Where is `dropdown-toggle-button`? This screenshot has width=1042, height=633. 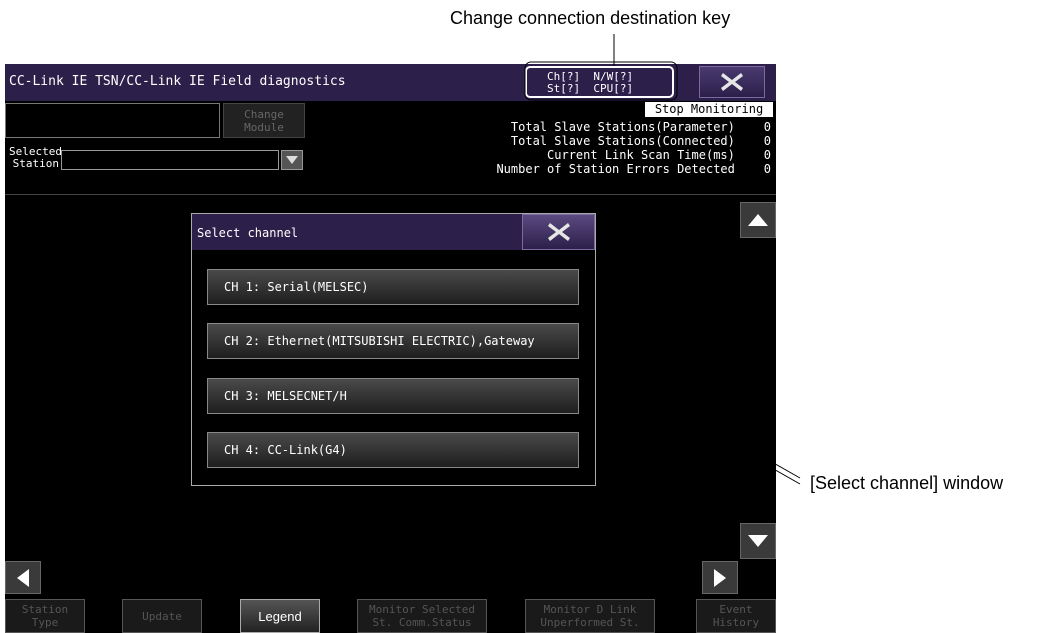 dropdown-toggle-button is located at coordinates (292, 160).